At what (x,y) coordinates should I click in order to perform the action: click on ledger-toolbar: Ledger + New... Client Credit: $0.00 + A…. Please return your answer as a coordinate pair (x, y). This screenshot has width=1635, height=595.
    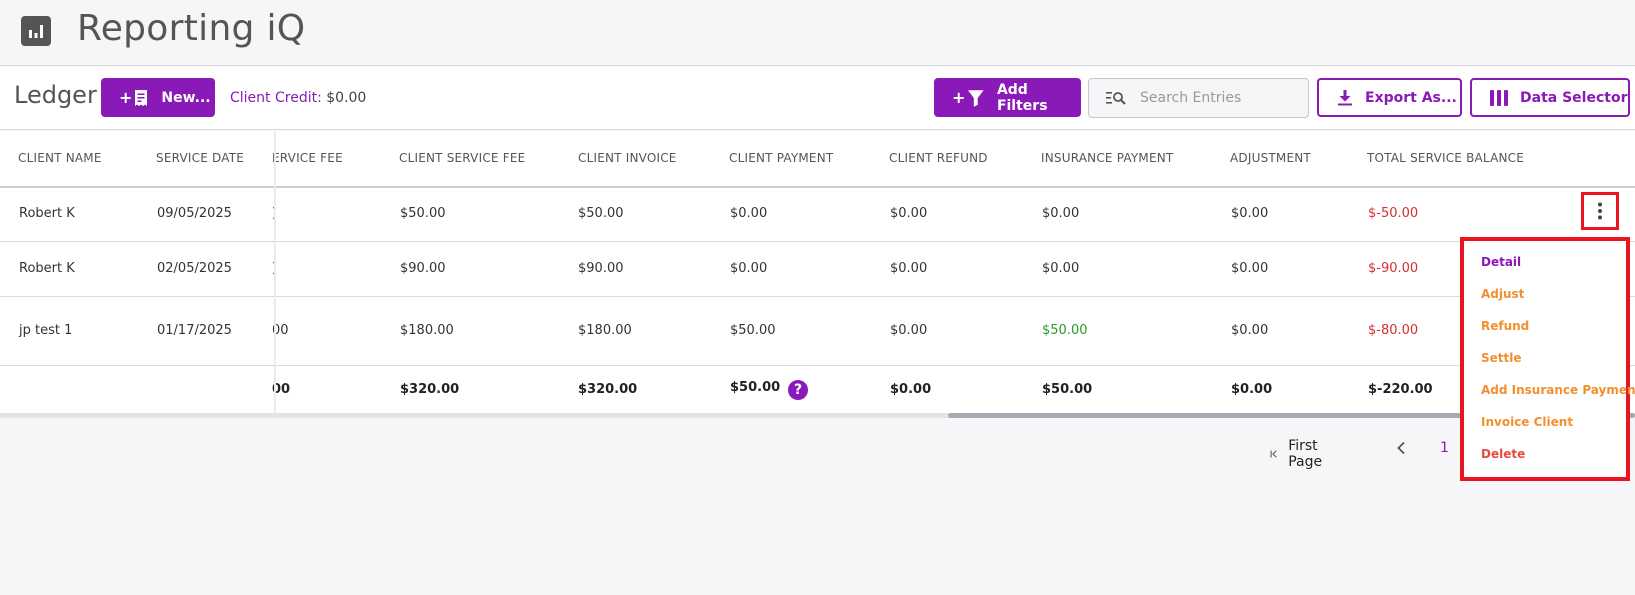
    Looking at the image, I should click on (817, 98).